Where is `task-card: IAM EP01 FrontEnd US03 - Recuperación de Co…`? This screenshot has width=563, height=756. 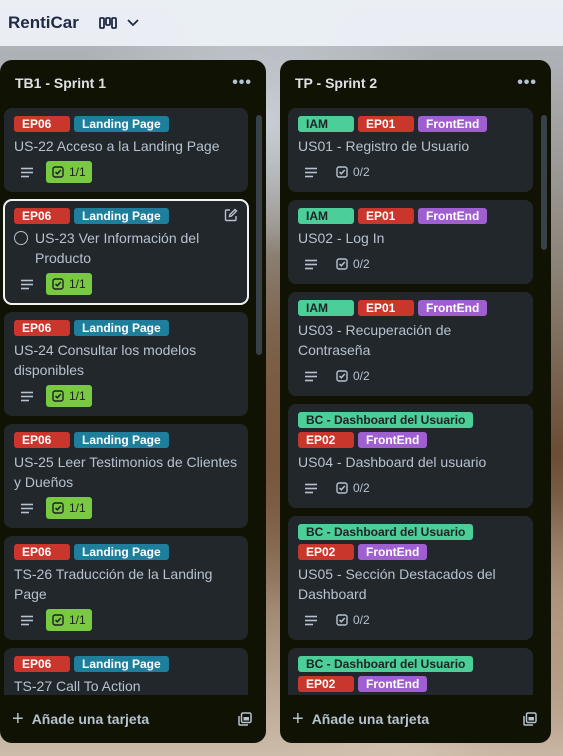
task-card: IAM EP01 FrontEnd US03 - Recuperación de Co… is located at coordinates (410, 344).